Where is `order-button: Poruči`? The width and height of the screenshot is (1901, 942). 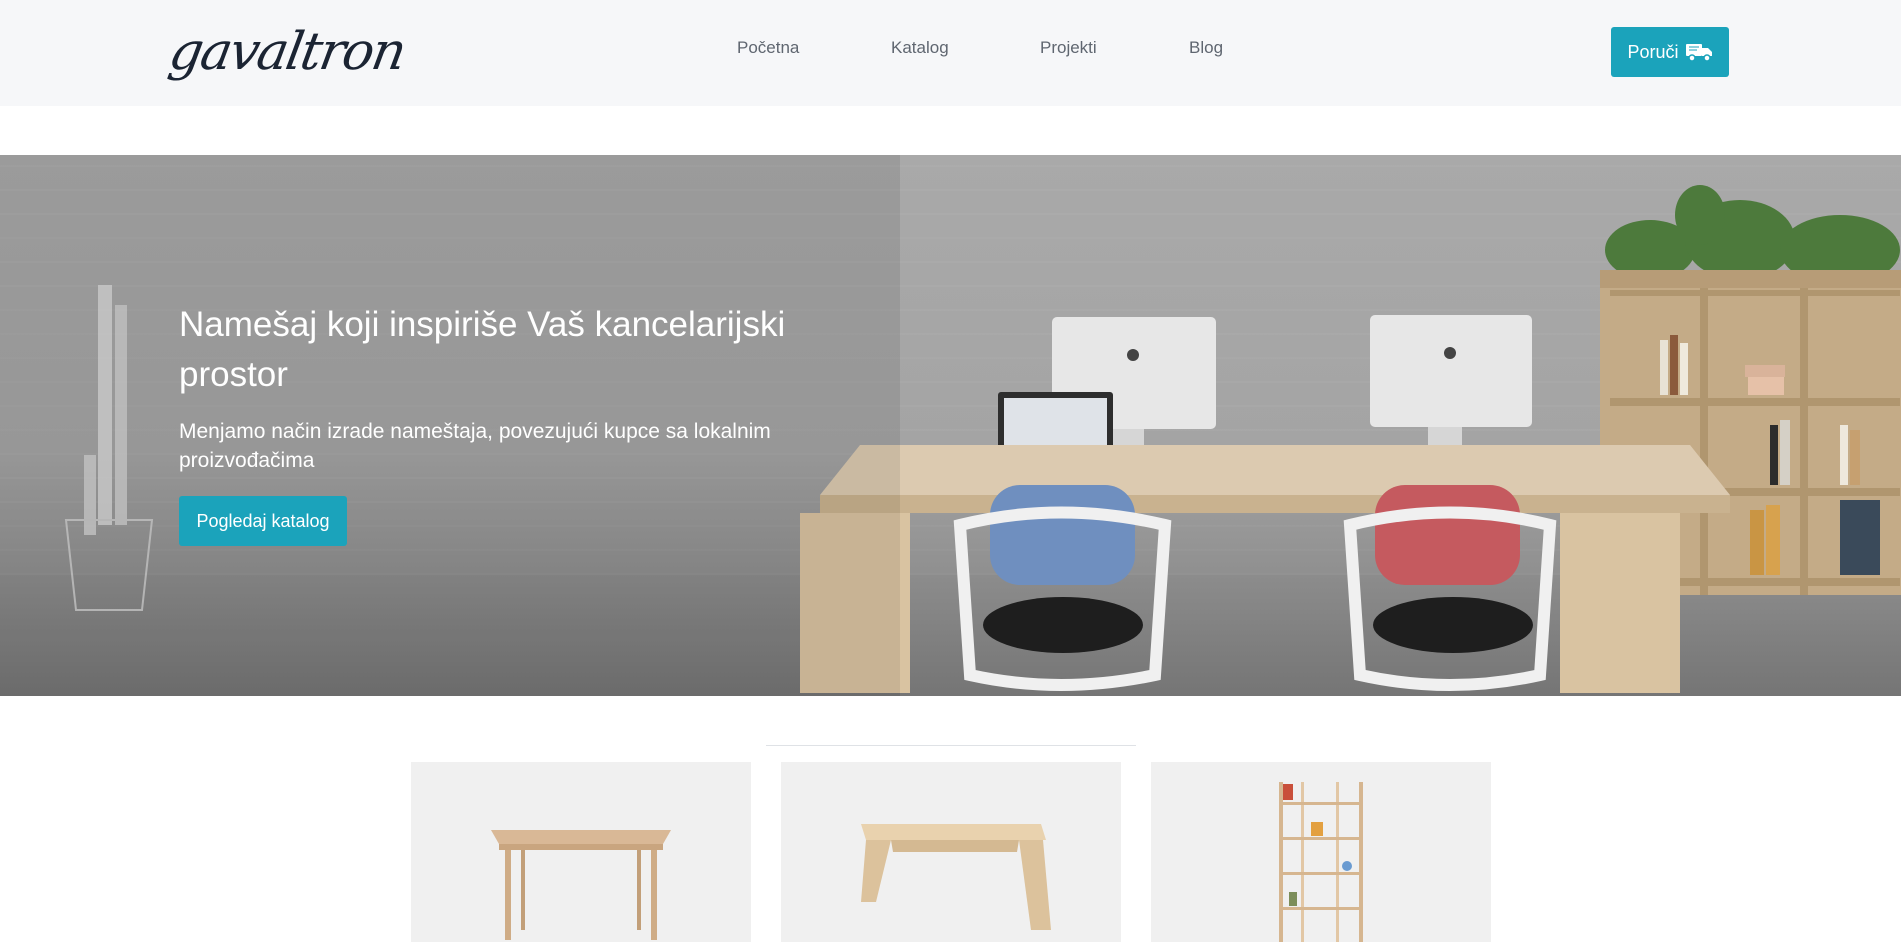 order-button: Poruči is located at coordinates (1670, 52).